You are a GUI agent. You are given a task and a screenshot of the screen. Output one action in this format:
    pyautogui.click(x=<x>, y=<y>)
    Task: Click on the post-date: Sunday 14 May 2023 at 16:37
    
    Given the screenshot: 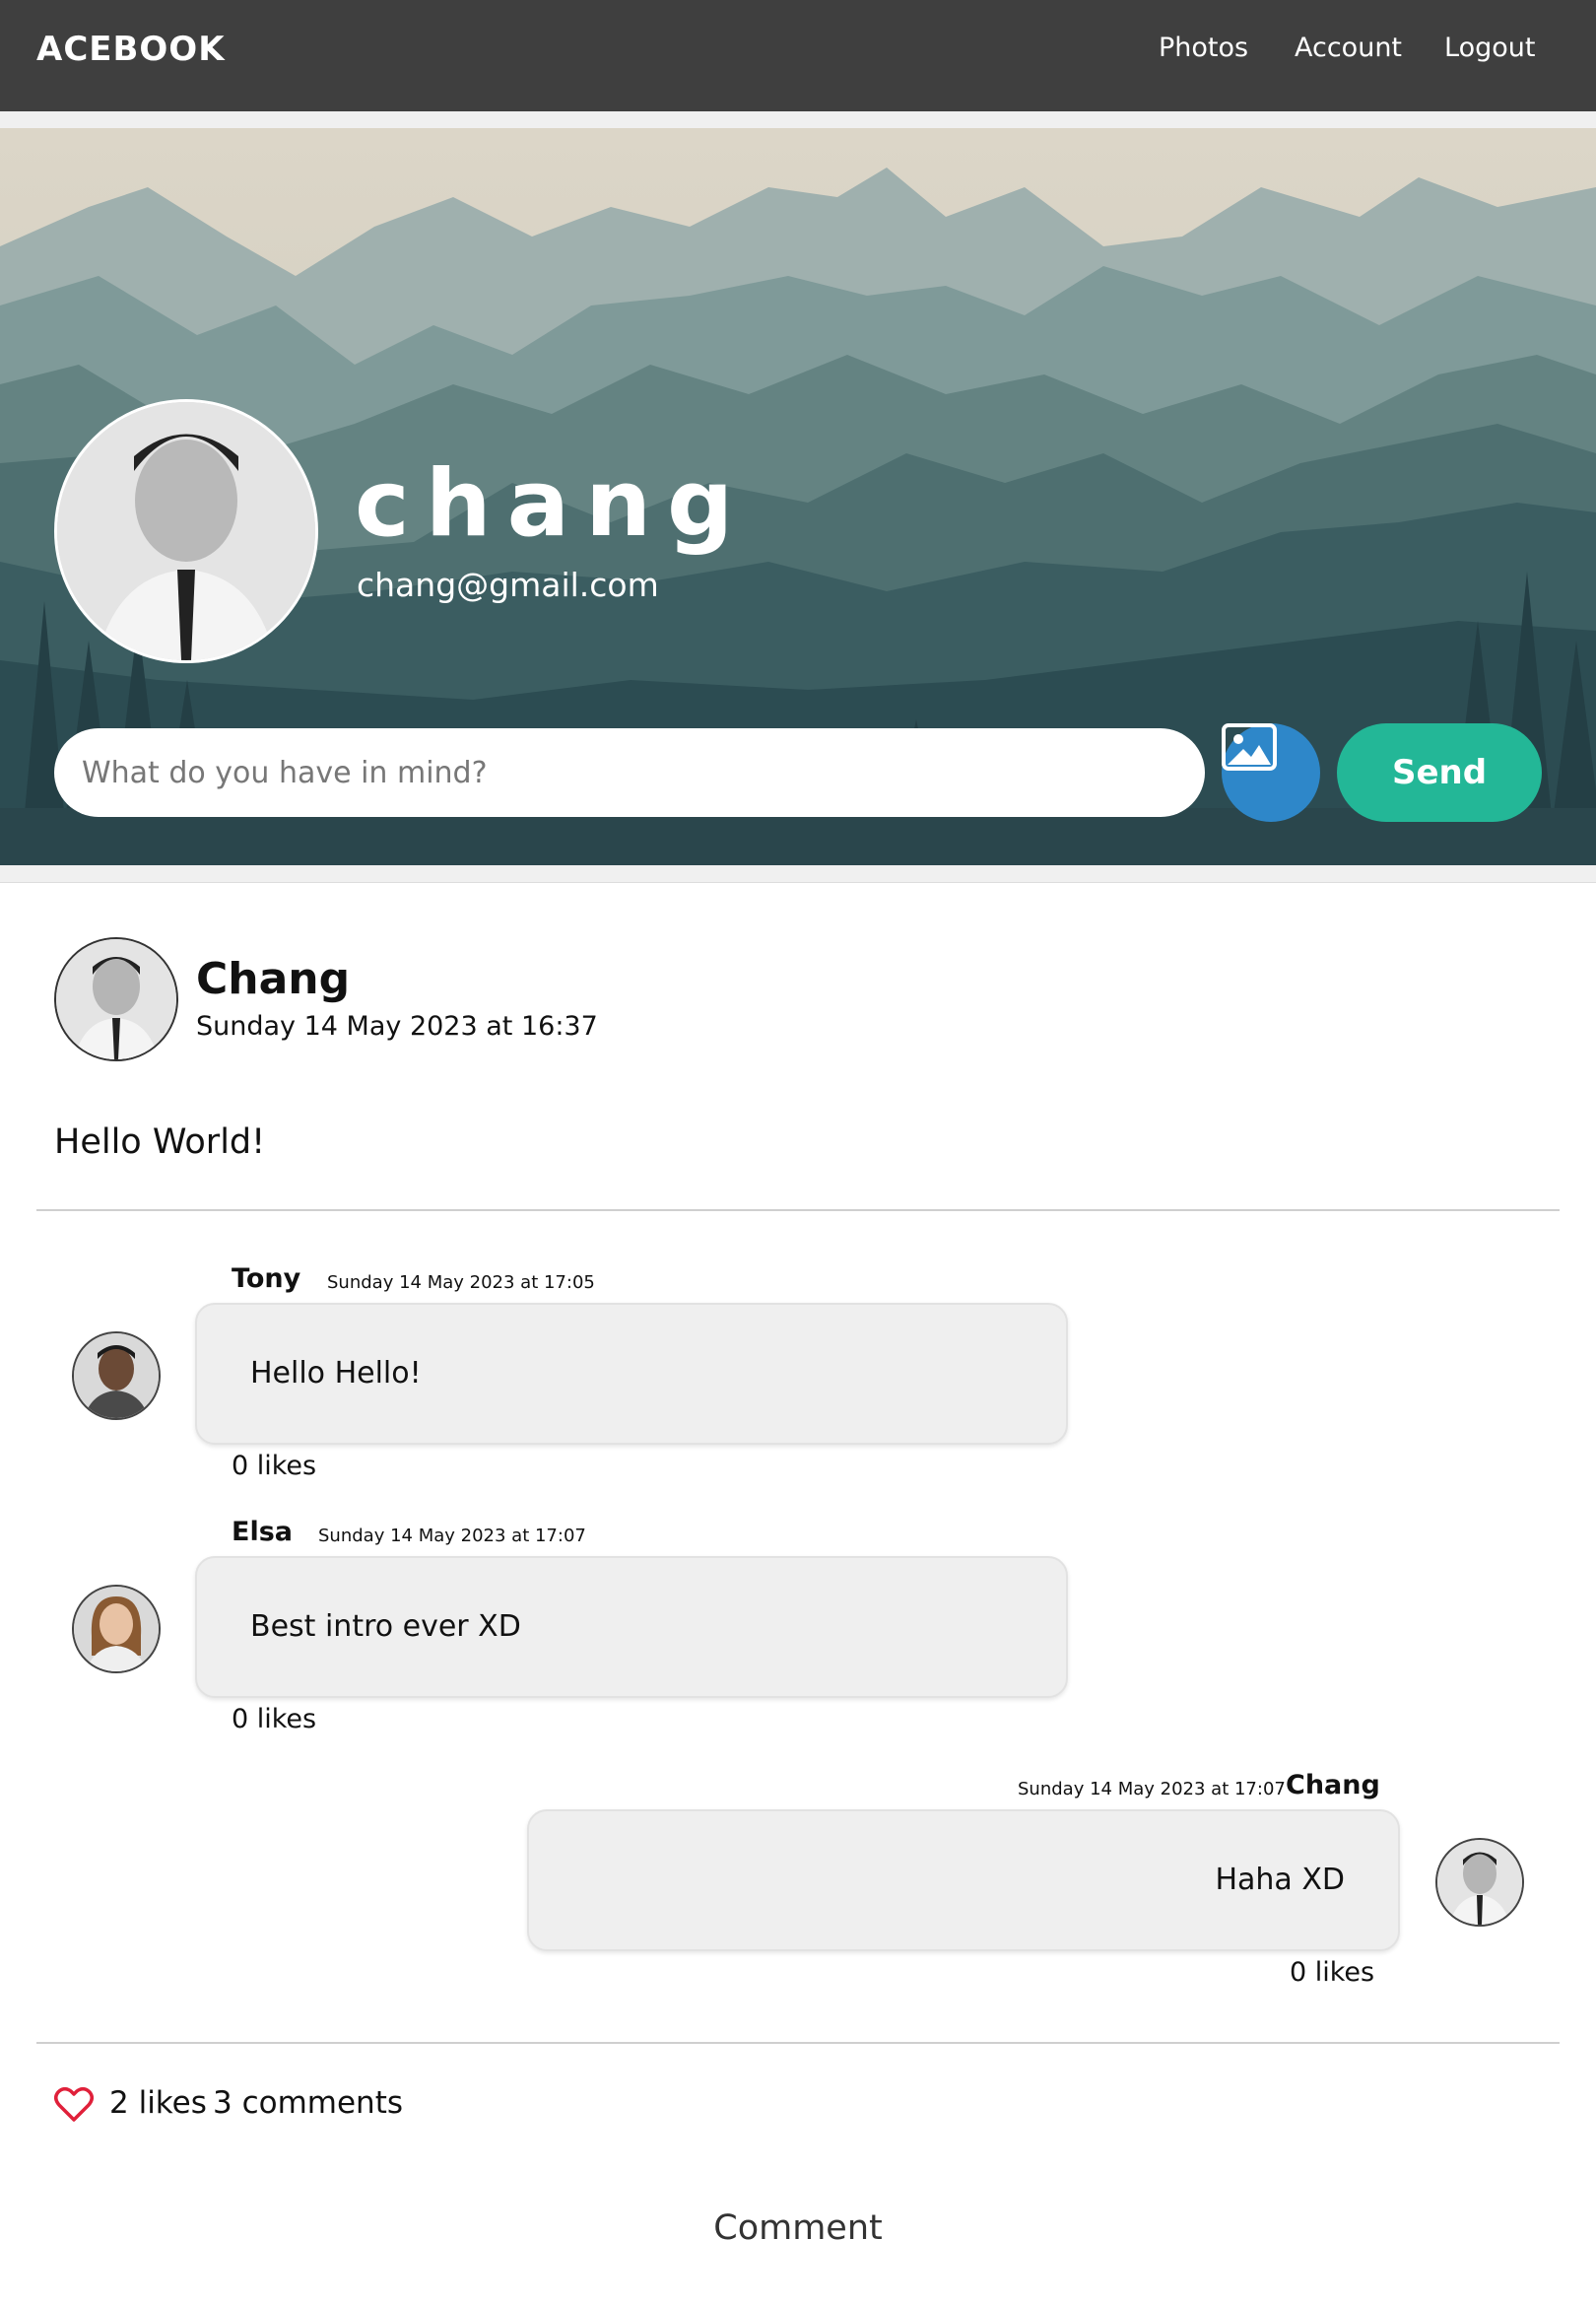 What is the action you would take?
    pyautogui.click(x=397, y=1026)
    